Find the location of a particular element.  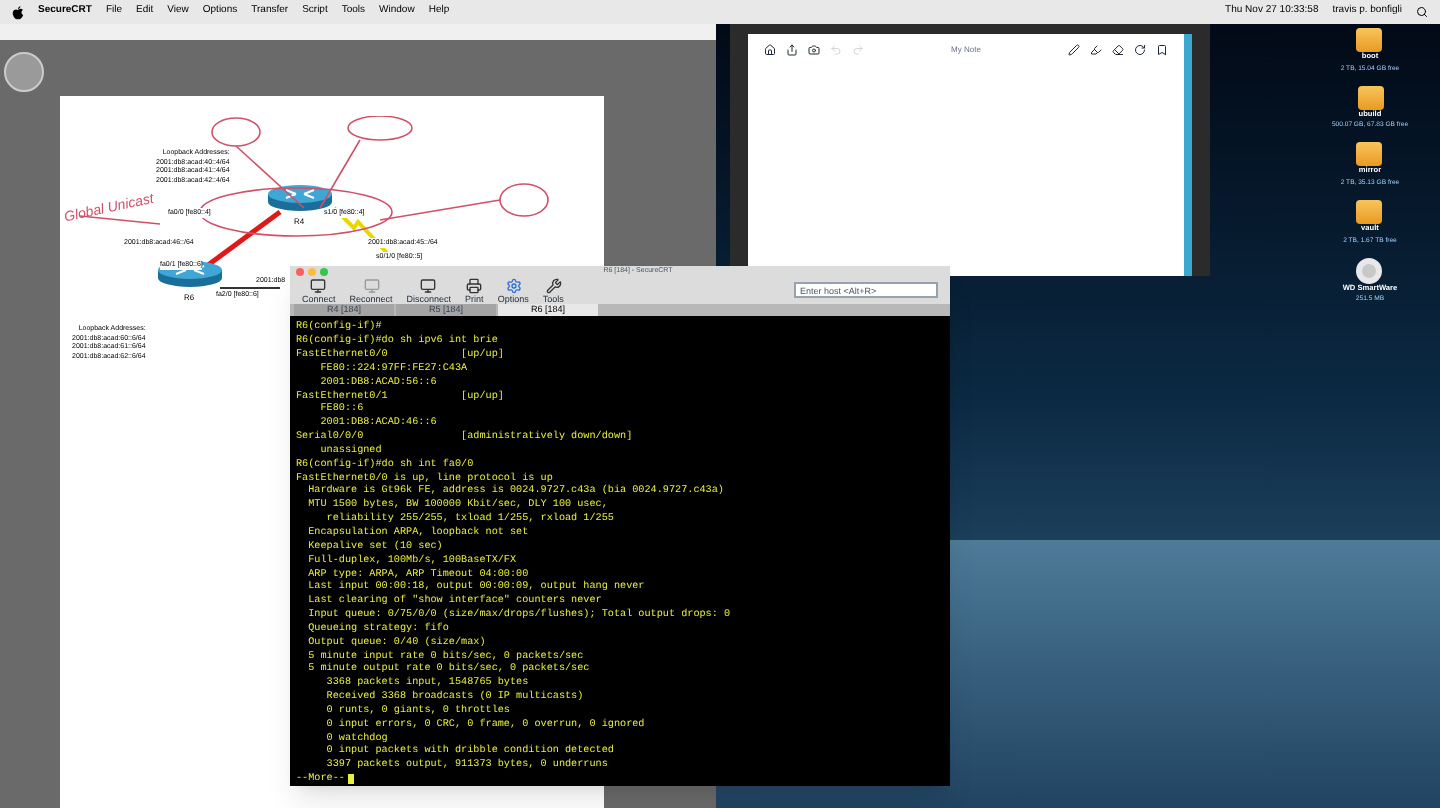

apple-icon is located at coordinates (18, 12).